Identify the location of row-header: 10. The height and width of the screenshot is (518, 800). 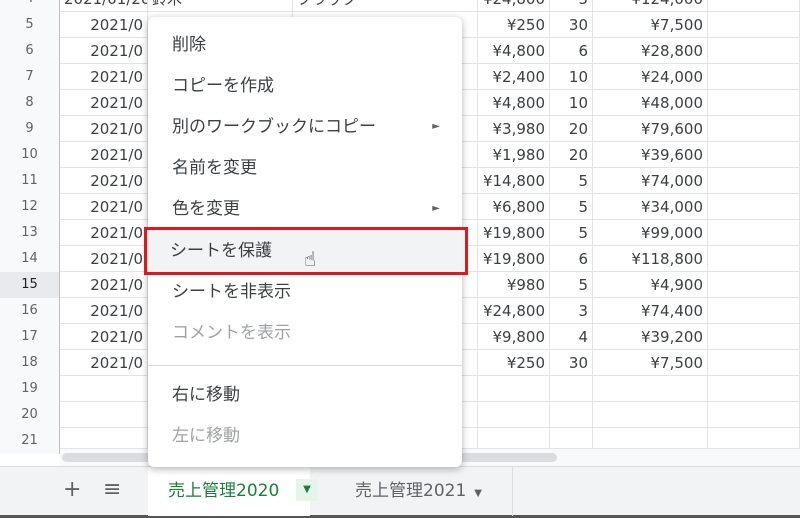
(30, 155).